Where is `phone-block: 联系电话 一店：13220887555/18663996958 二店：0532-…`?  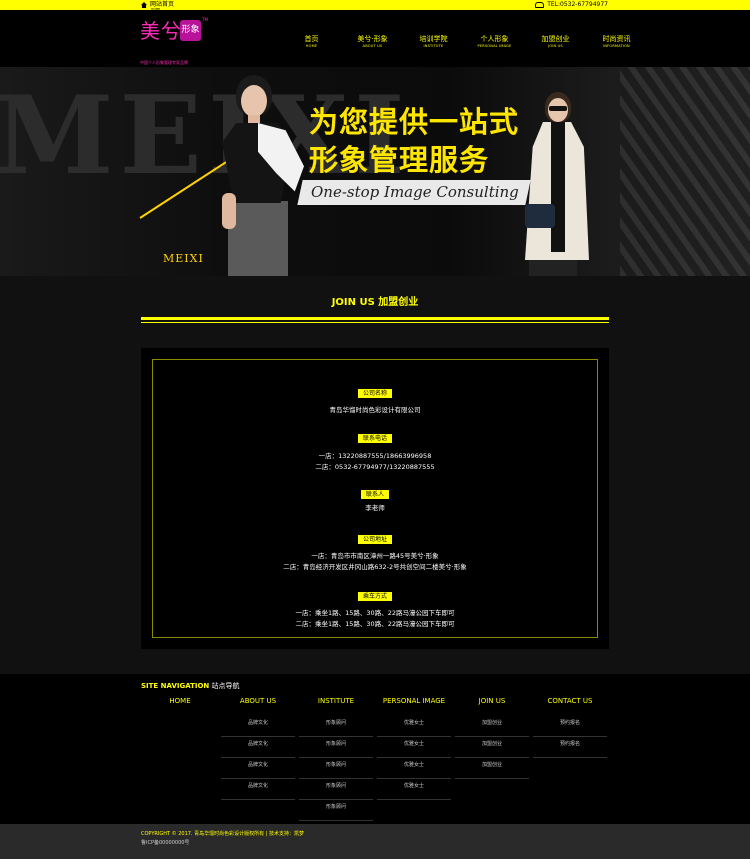
phone-block: 联系电话 一店：13220887555/18663996958 二店：0532-… is located at coordinates (375, 449).